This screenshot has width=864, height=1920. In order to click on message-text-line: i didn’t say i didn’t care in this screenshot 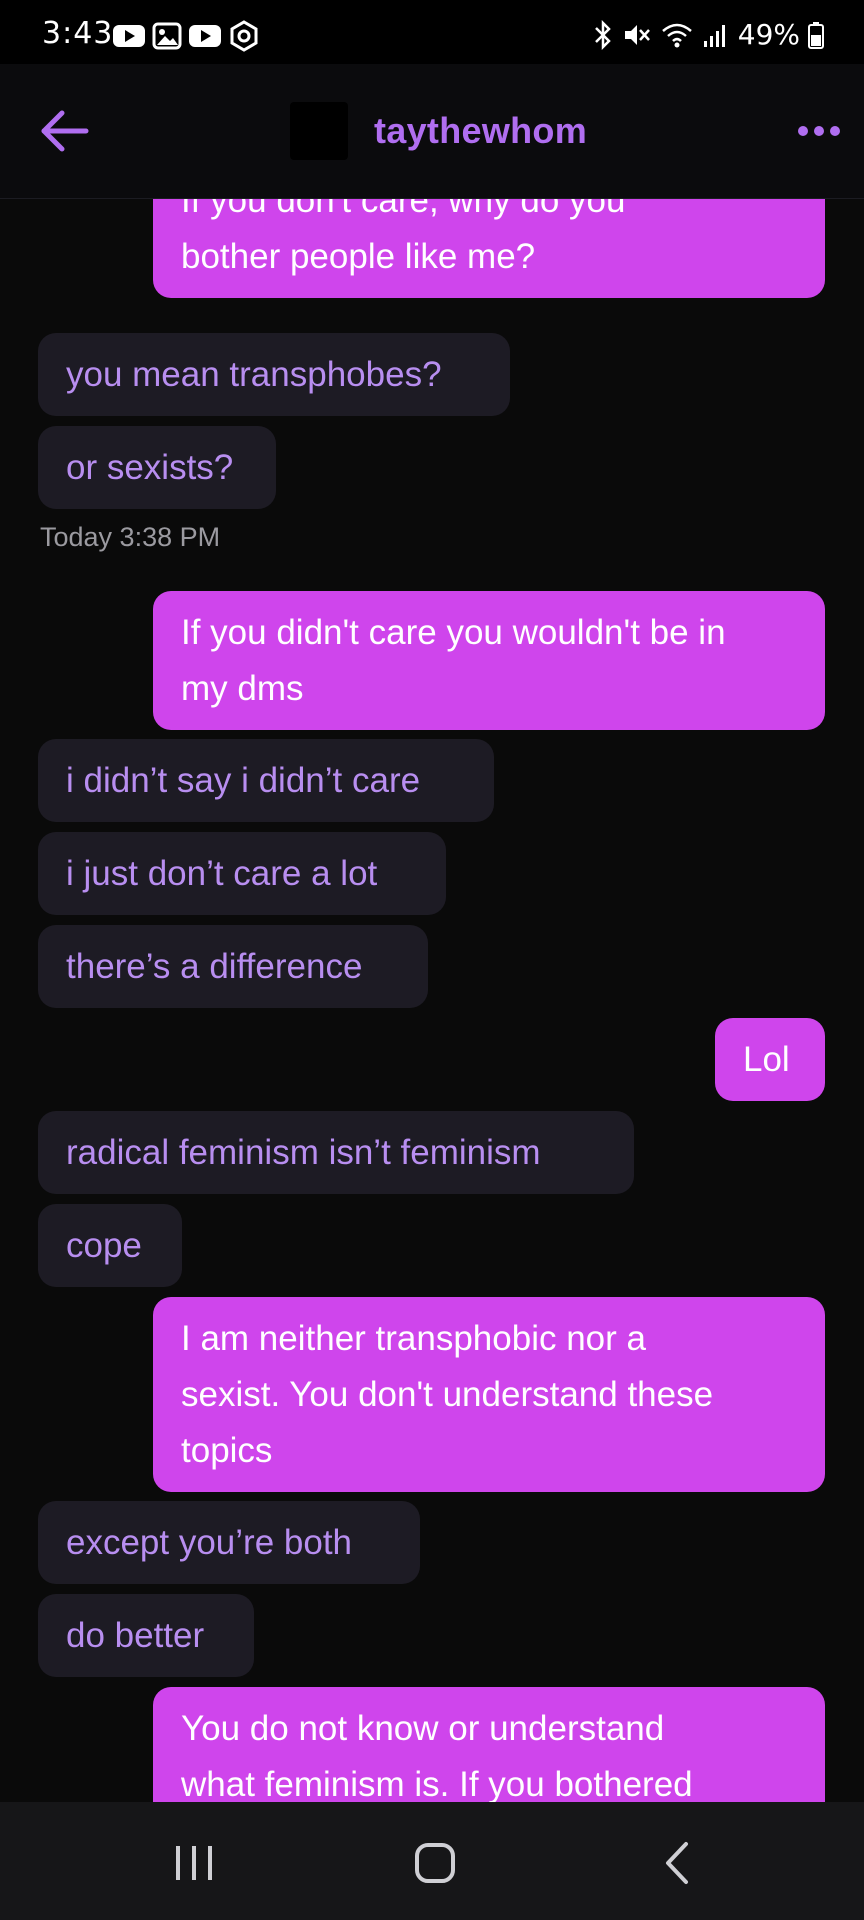, I will do `click(243, 780)`.